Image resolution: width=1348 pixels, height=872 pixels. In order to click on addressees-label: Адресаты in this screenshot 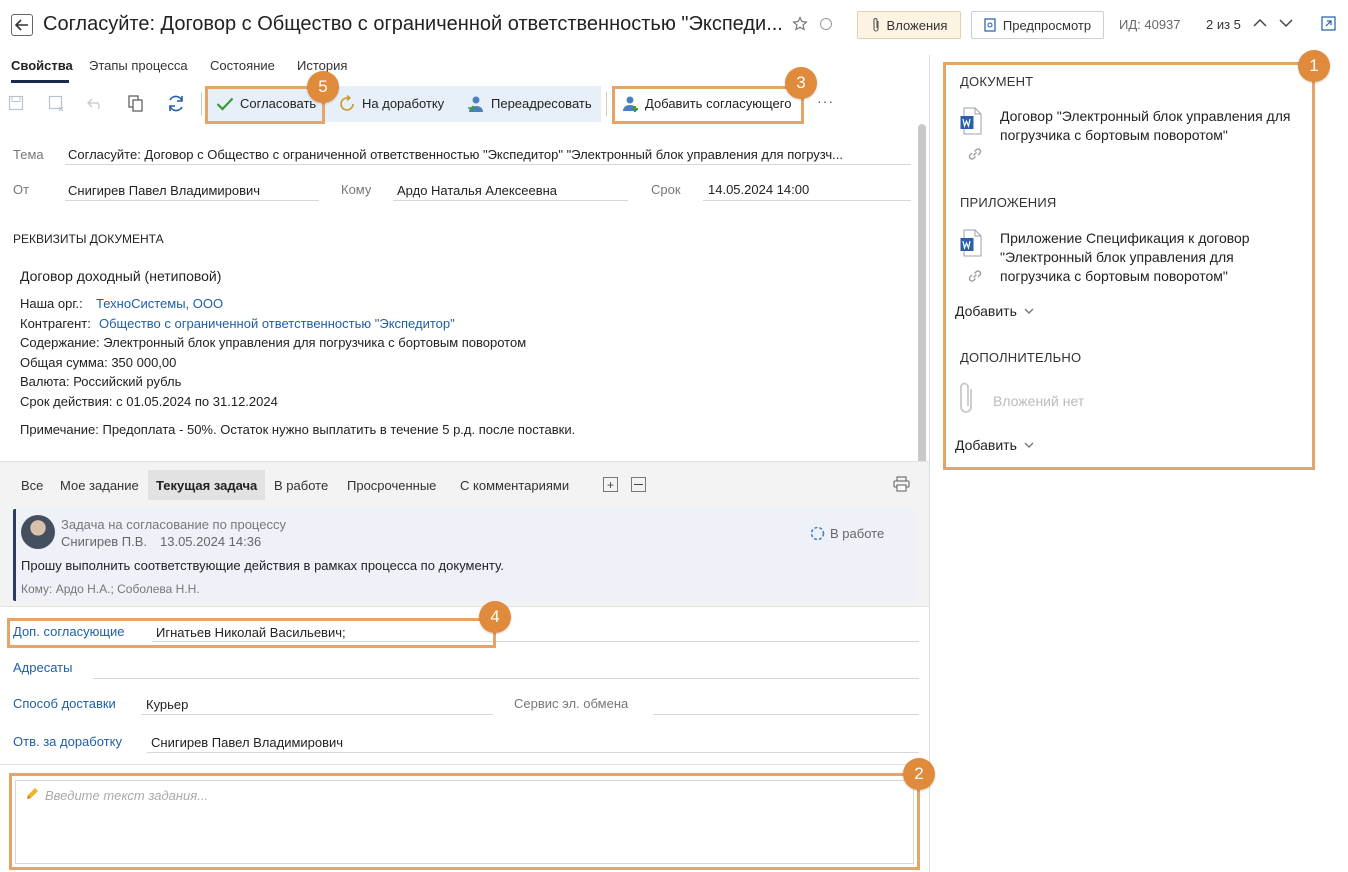, I will do `click(42, 667)`.